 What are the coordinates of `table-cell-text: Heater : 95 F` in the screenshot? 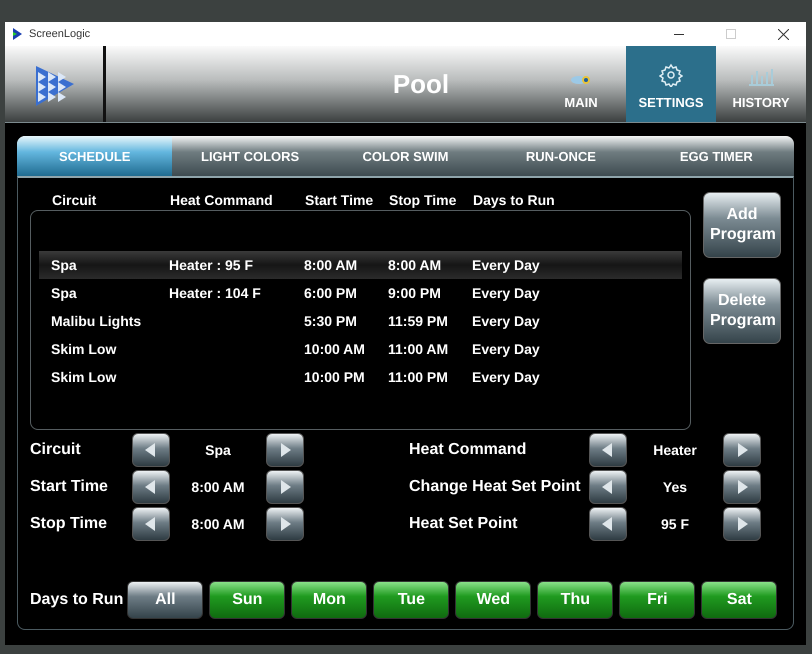 It's located at (211, 265).